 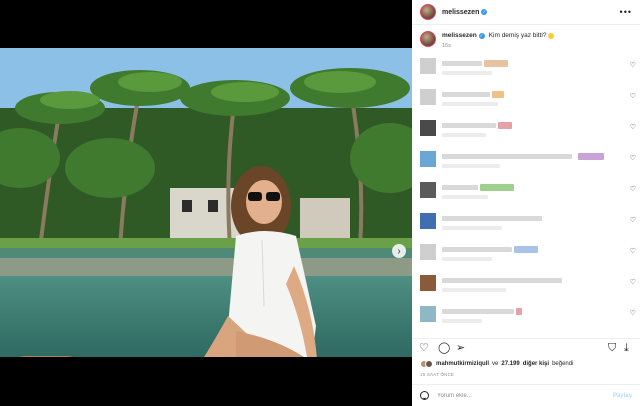 I want to click on likes-others-suffix: diğer kişi, so click(x=536, y=364).